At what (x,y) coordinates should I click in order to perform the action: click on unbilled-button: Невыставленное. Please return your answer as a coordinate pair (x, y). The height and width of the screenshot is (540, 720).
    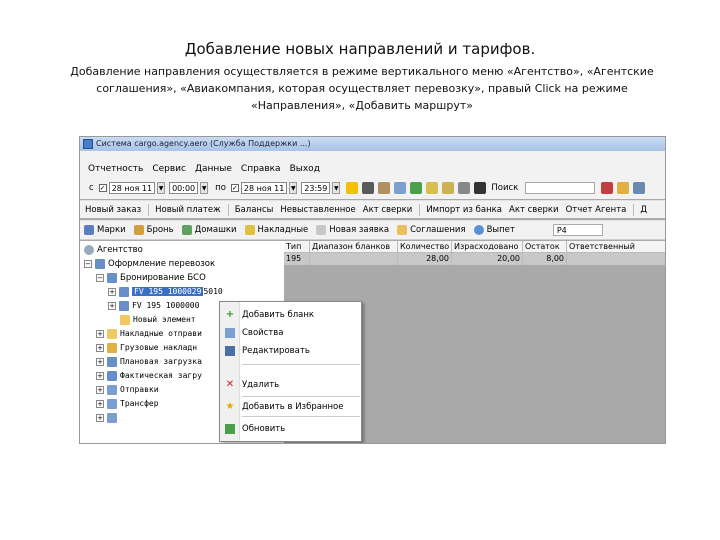
    Looking at the image, I should click on (317, 210).